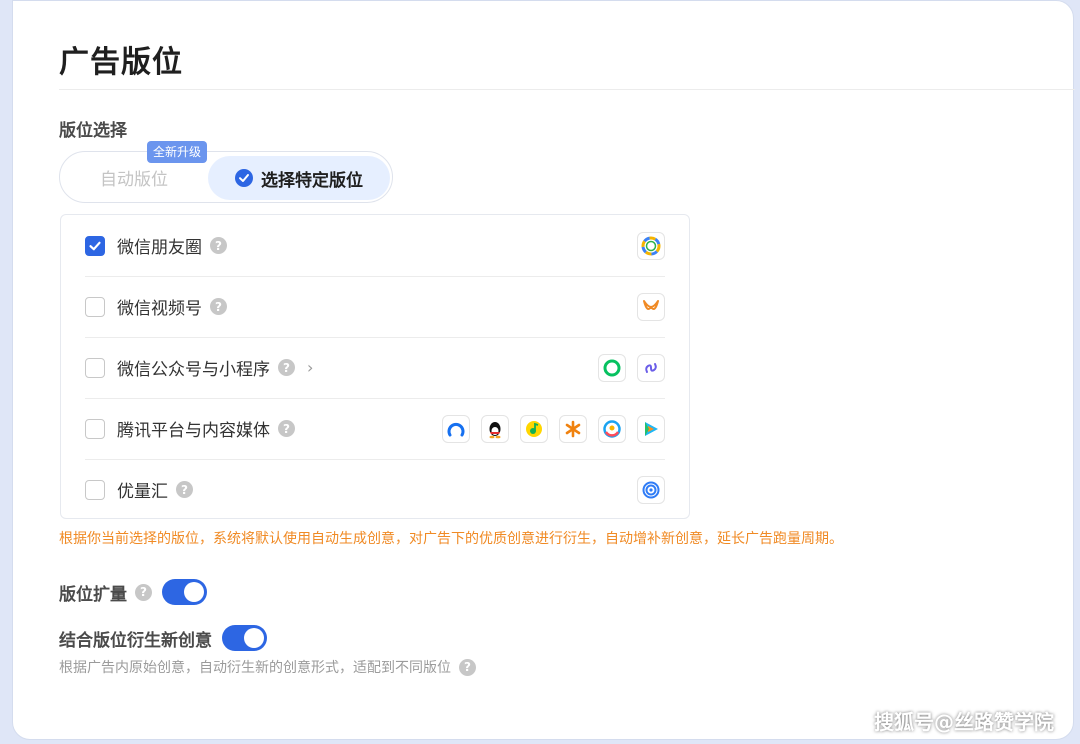 This screenshot has height=744, width=1080. Describe the element at coordinates (312, 180) in the screenshot. I see `specific-placement-label: 选择特定版位` at that location.